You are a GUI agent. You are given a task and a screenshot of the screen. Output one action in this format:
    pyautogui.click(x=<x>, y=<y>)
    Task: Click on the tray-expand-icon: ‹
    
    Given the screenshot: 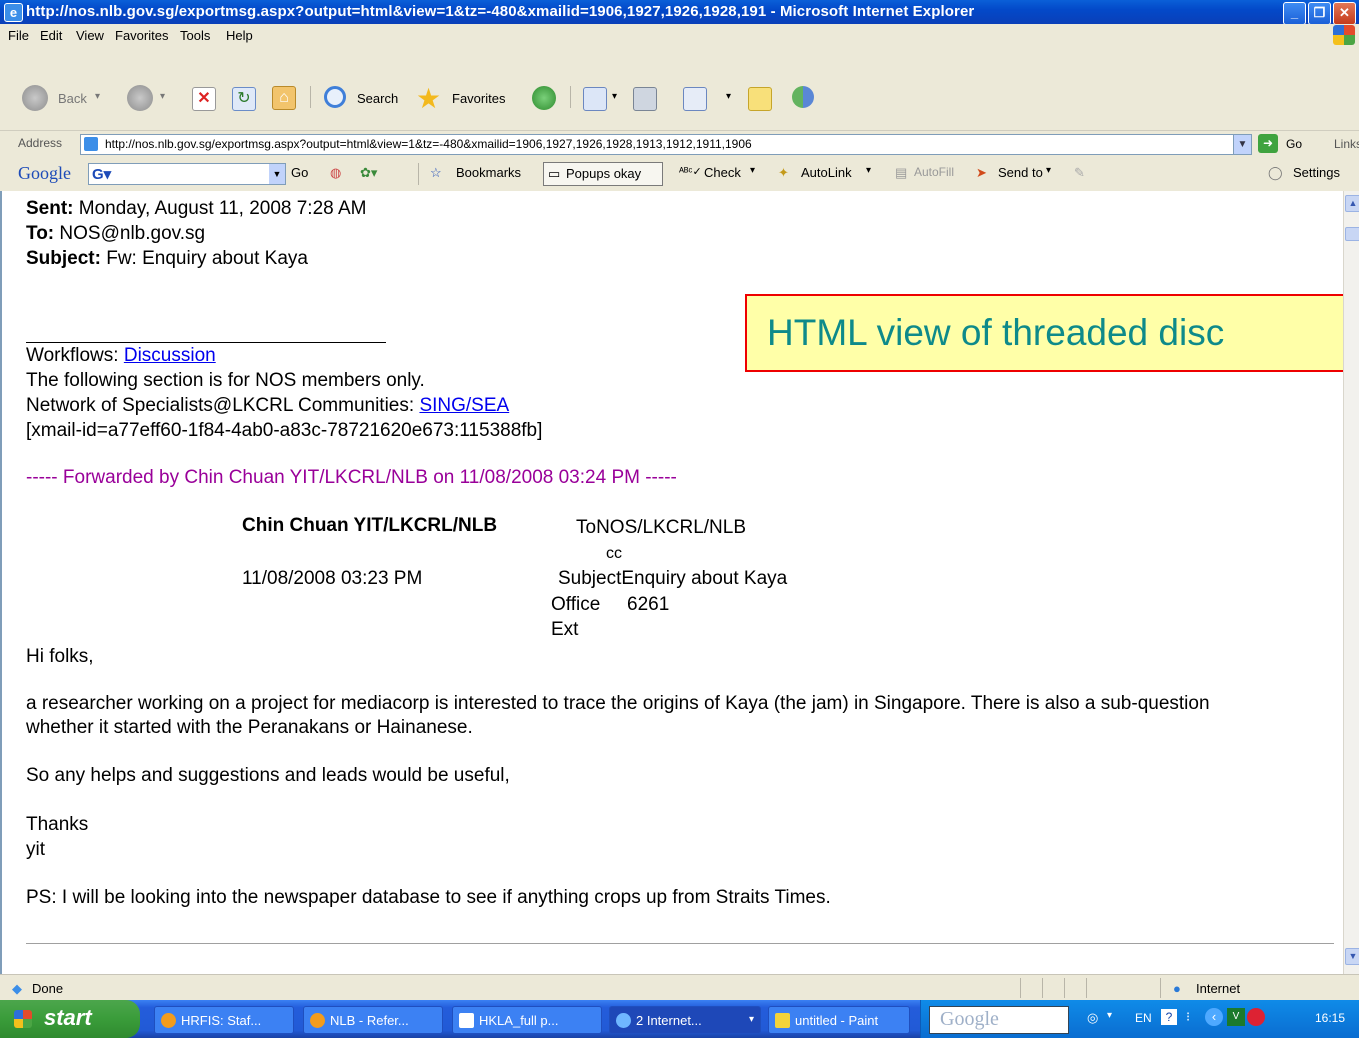 What is the action you would take?
    pyautogui.click(x=1214, y=1017)
    